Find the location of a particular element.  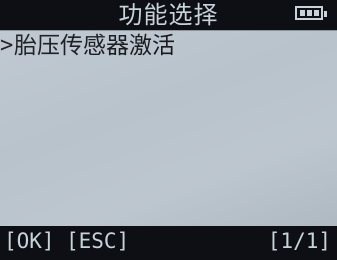

ok-button: [OK] is located at coordinates (29, 241).